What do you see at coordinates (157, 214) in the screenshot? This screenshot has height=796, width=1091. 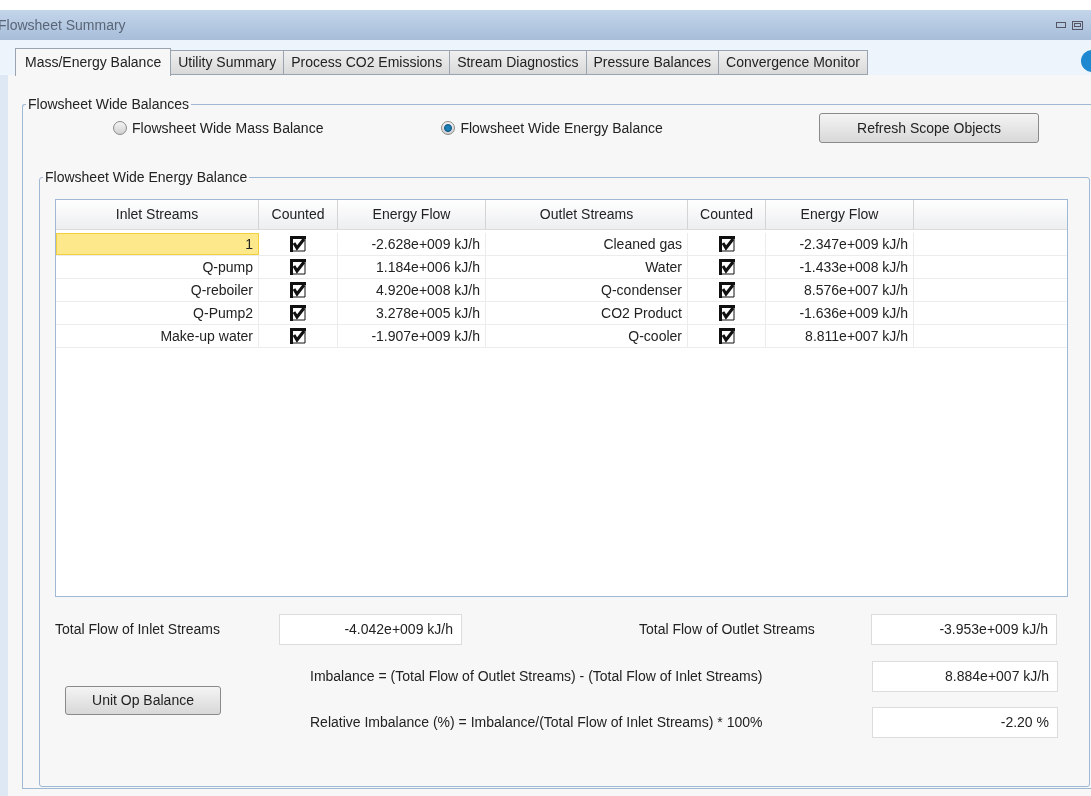 I see `column-header: Inlet Streams` at bounding box center [157, 214].